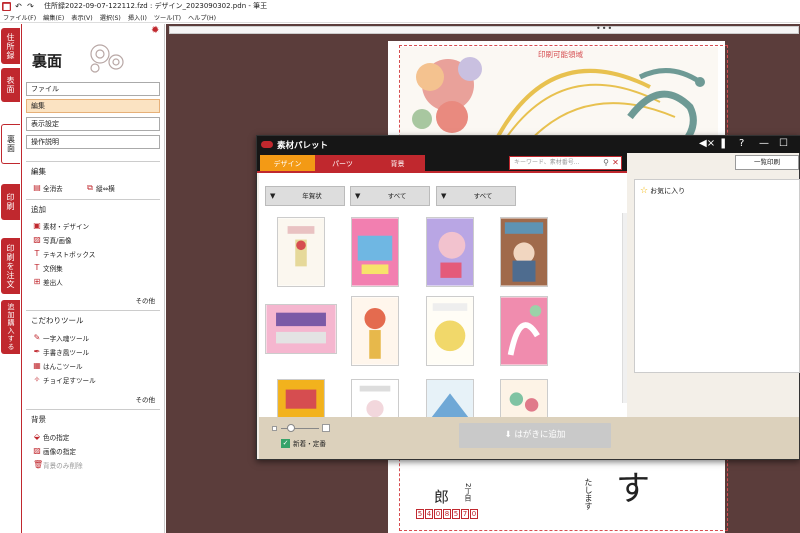 The height and width of the screenshot is (533, 800). What do you see at coordinates (47, 61) in the screenshot?
I see `panel-heading: 裏面` at bounding box center [47, 61].